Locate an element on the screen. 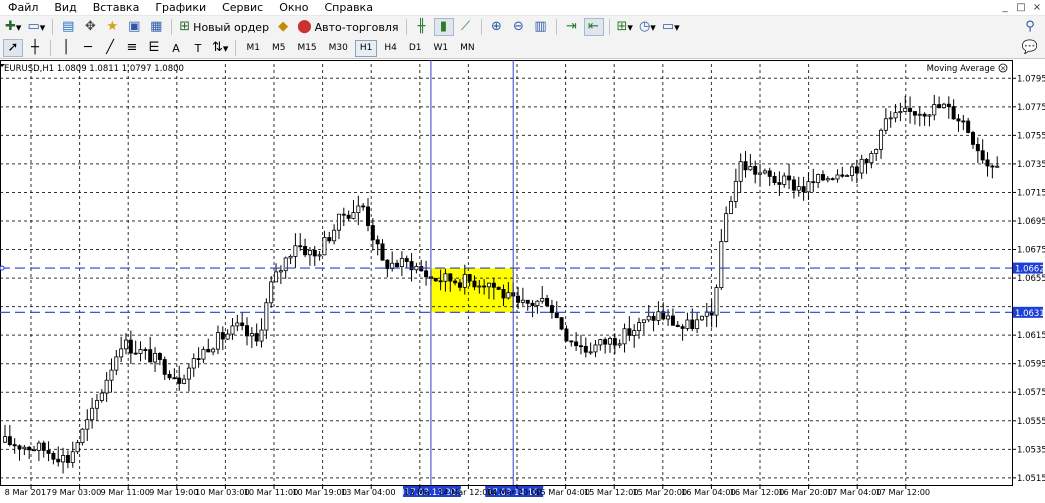 Image resolution: width=1045 pixels, height=503 pixels. terminal-button: ▣ is located at coordinates (134, 27).